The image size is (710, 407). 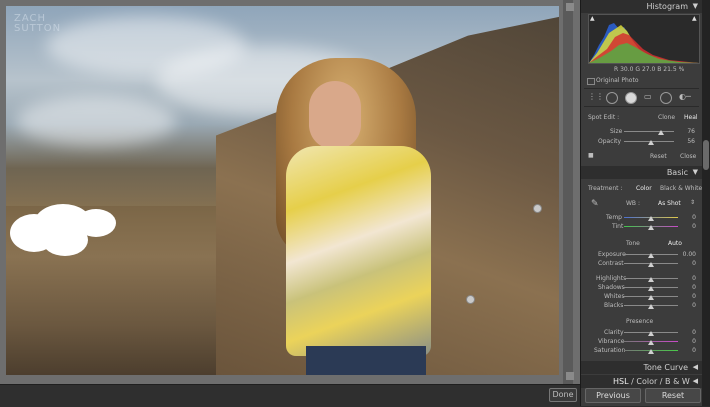 I want to click on subject-shirt, so click(x=358, y=251).